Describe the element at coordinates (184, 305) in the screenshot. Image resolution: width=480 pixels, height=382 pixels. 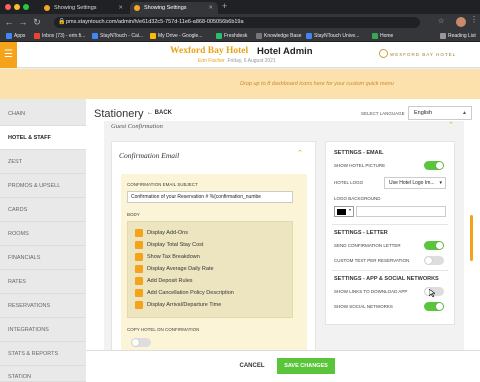
I see `tag-label: Display Arrival/Departure Time` at that location.